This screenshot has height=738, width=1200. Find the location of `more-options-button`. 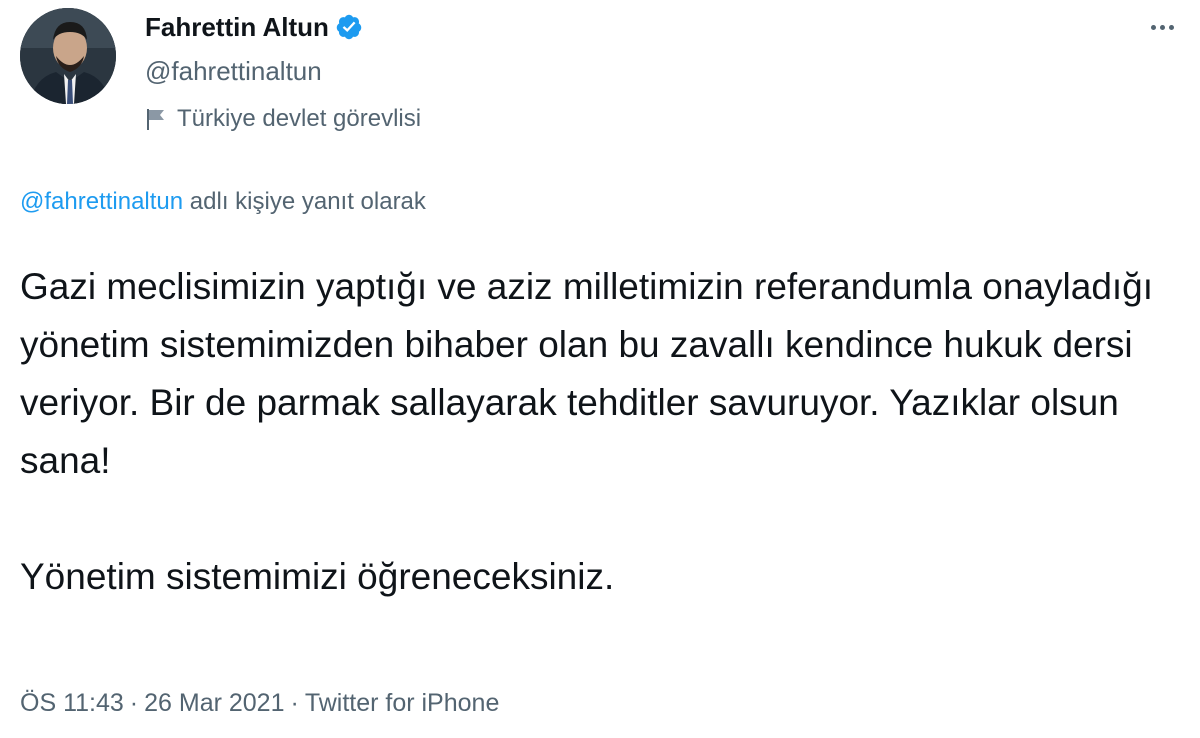

more-options-button is located at coordinates (1162, 27).